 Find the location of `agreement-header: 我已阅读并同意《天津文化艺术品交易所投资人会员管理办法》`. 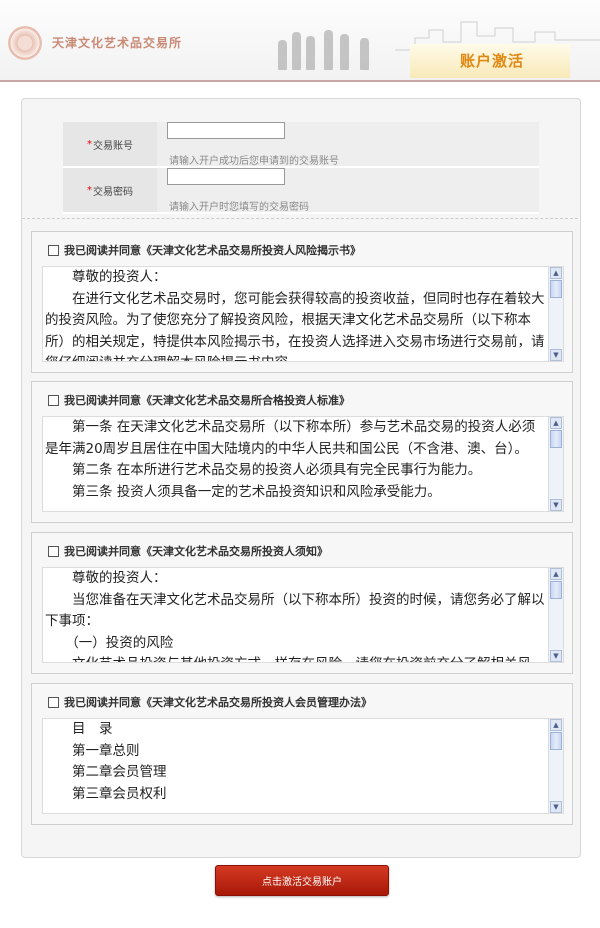

agreement-header: 我已阅读并同意《天津文化艺术品交易所投资人会员管理办法》 is located at coordinates (210, 702).